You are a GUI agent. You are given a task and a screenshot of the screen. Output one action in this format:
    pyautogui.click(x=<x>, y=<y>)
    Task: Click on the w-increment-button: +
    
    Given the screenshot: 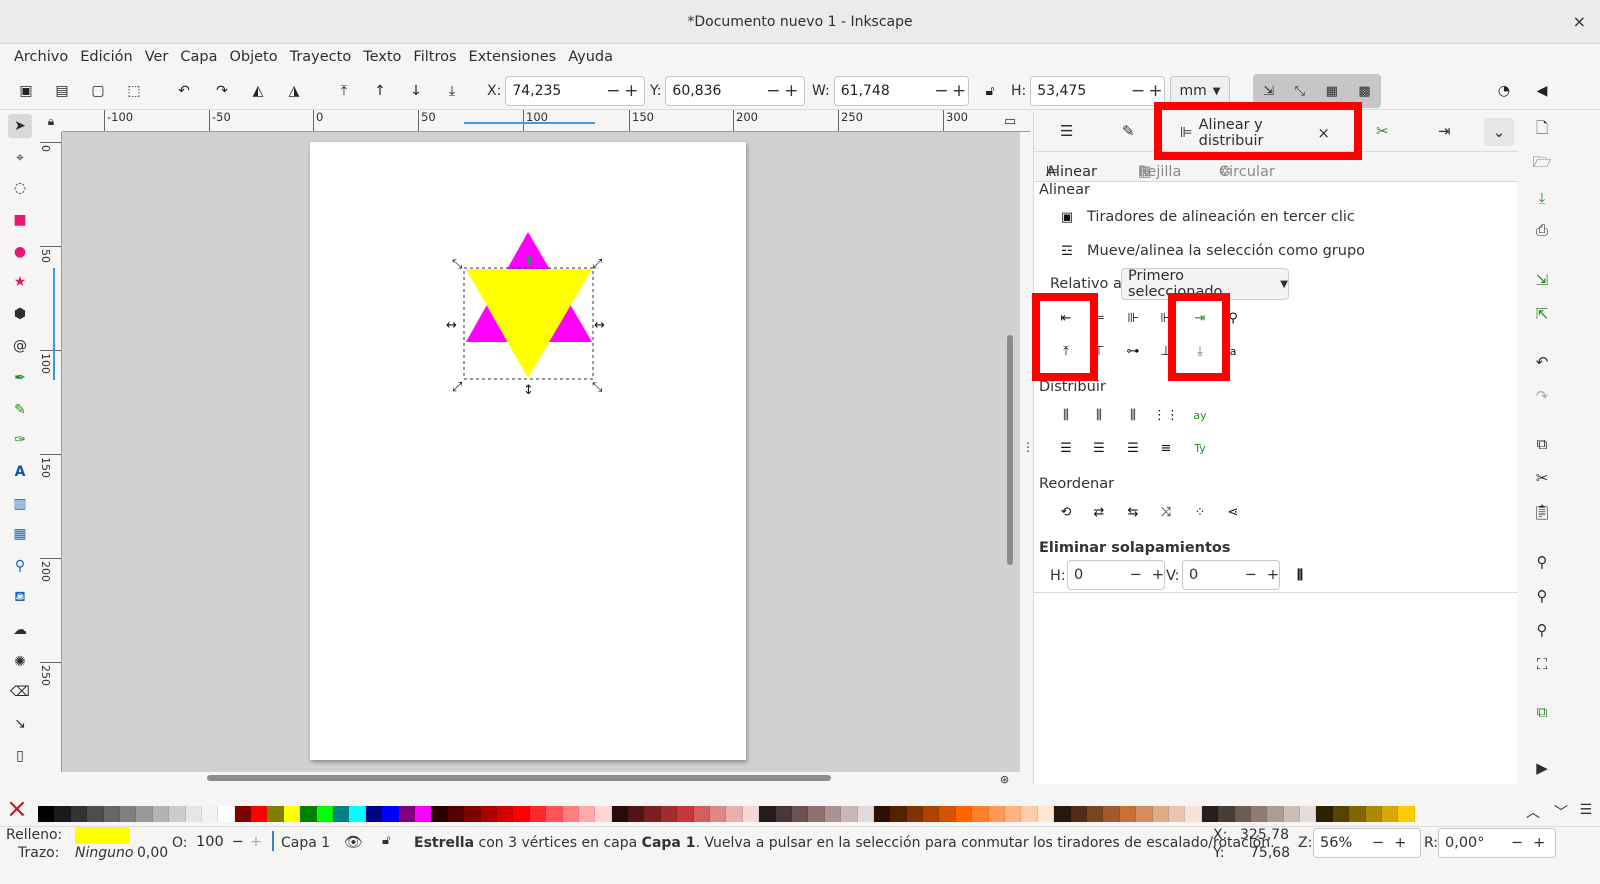 What is the action you would take?
    pyautogui.click(x=959, y=91)
    